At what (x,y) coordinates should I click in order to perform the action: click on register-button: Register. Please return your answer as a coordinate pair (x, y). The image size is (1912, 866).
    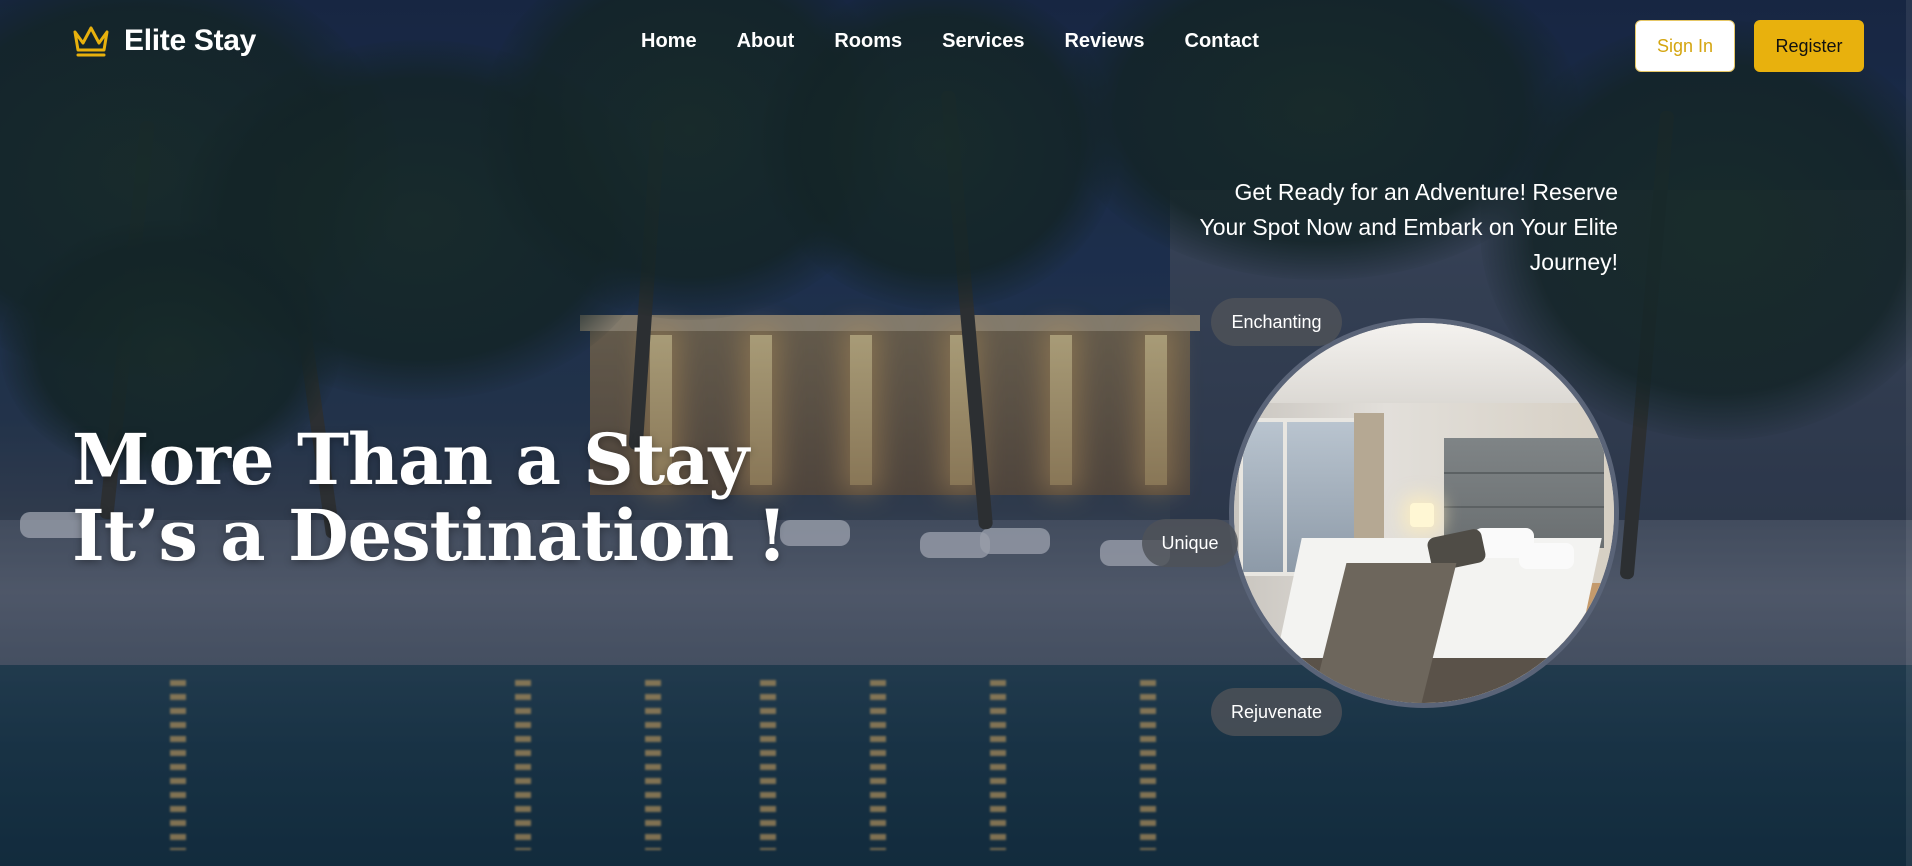
    Looking at the image, I should click on (1809, 46).